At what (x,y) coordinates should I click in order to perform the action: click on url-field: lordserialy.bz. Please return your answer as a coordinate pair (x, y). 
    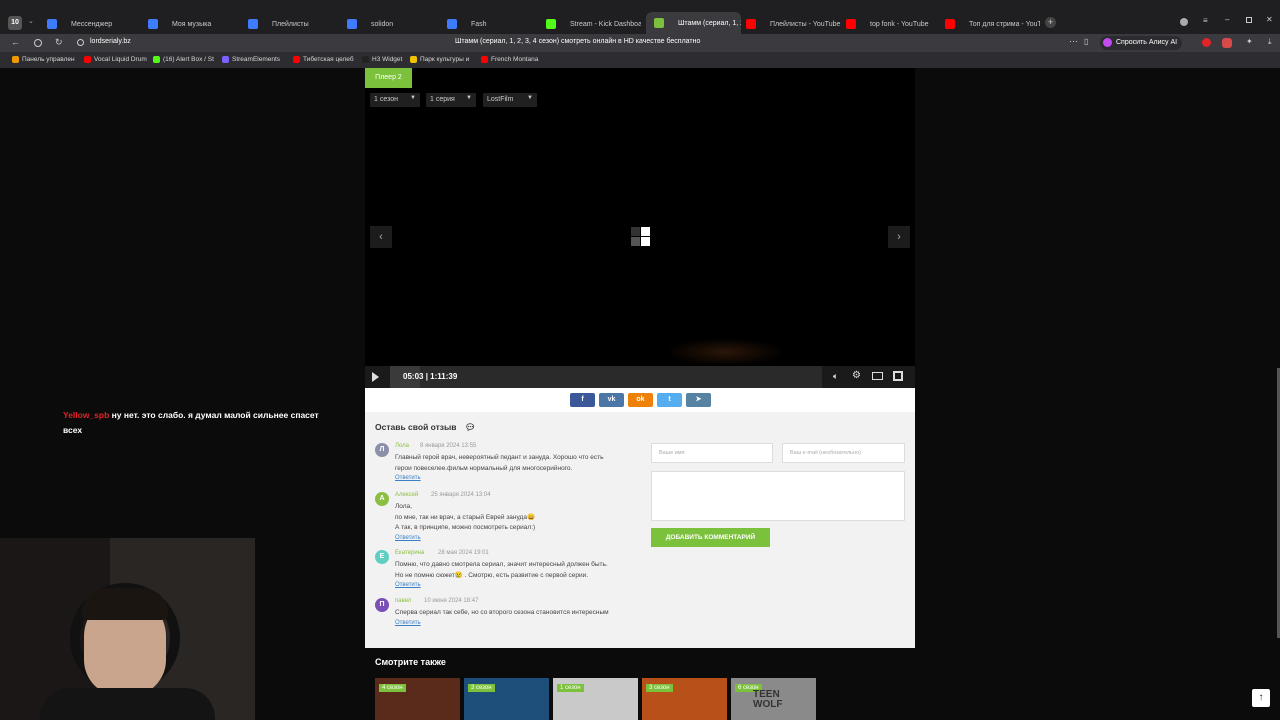
    Looking at the image, I should click on (110, 41).